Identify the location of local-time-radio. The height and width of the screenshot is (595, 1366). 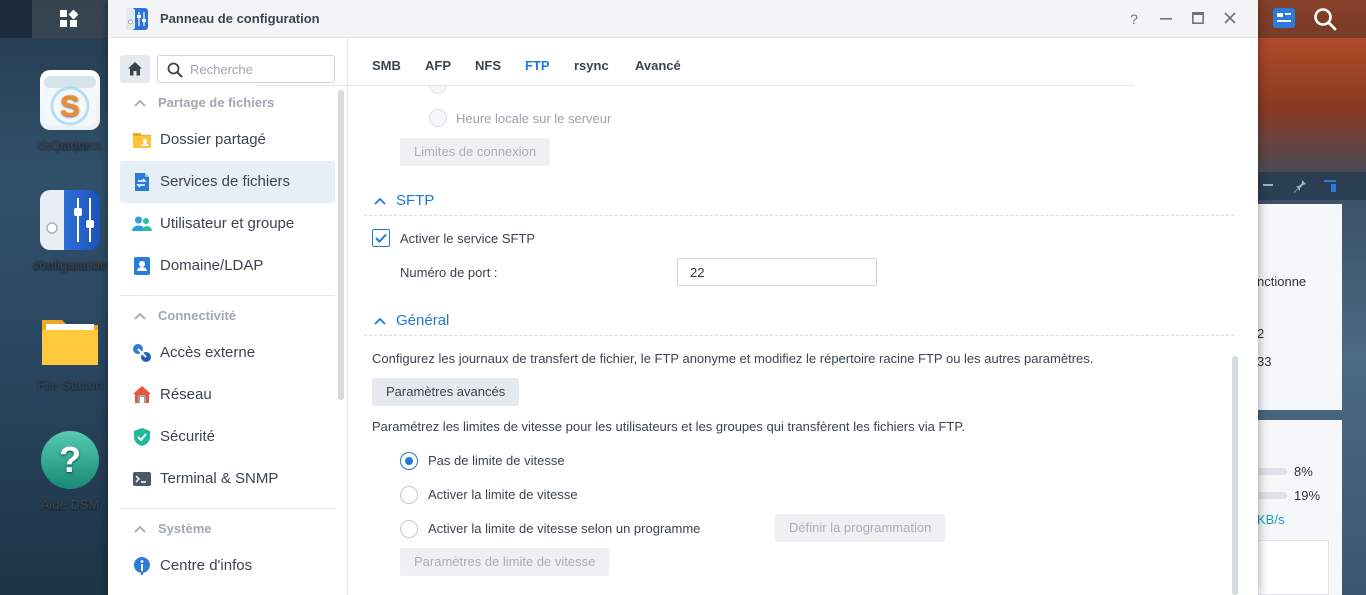
(438, 118).